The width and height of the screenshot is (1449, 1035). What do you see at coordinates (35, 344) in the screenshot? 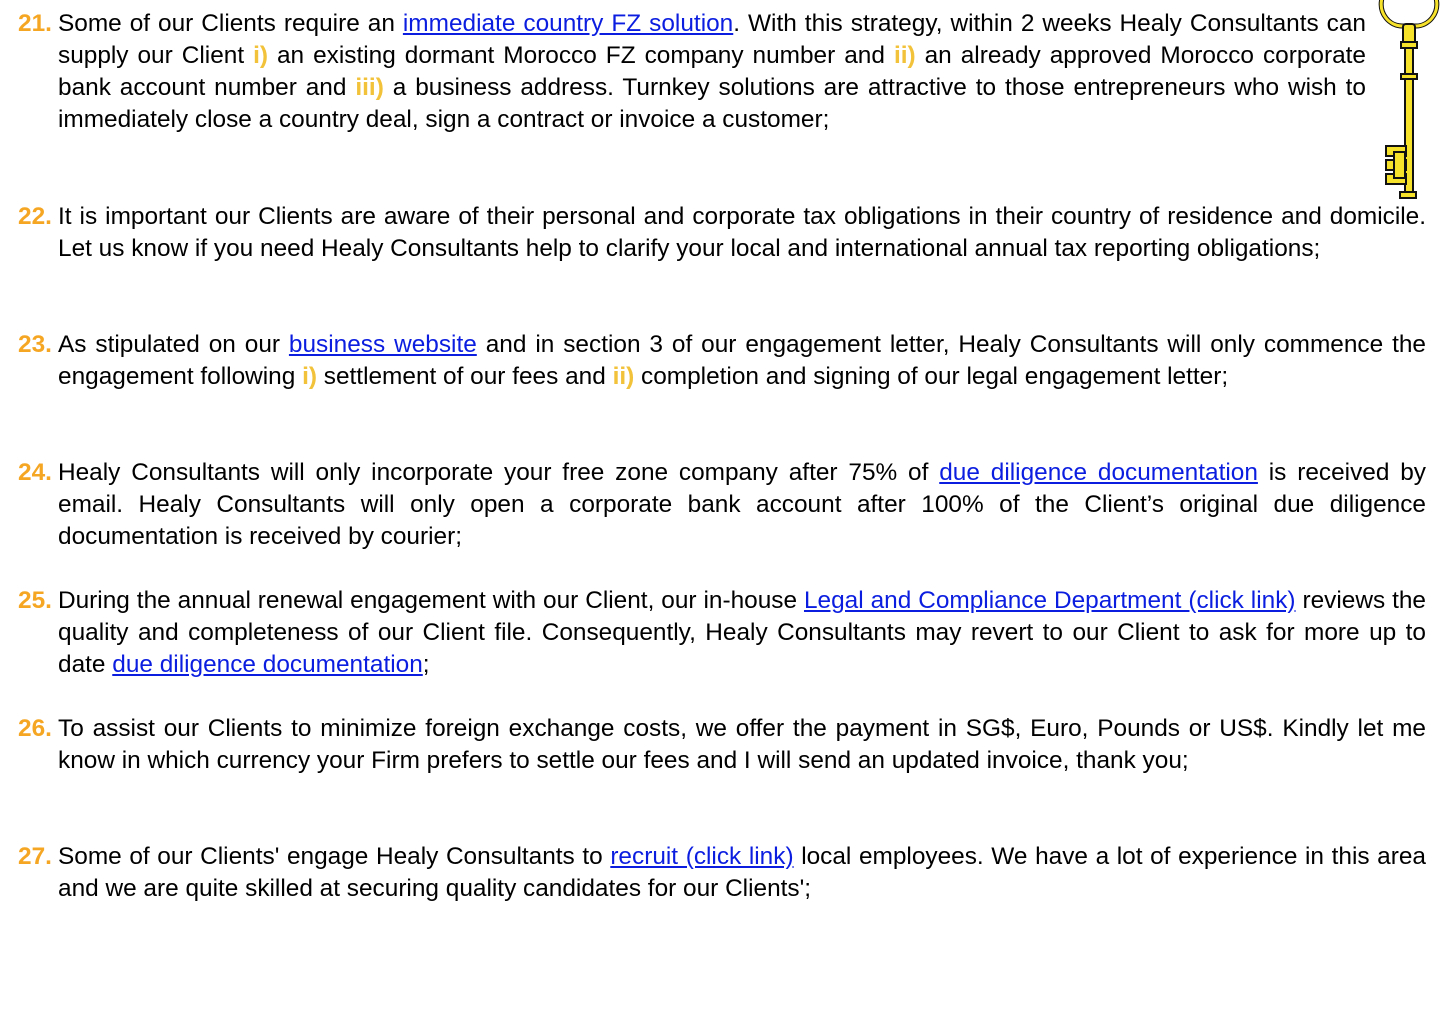
I see `item-number: 23.` at bounding box center [35, 344].